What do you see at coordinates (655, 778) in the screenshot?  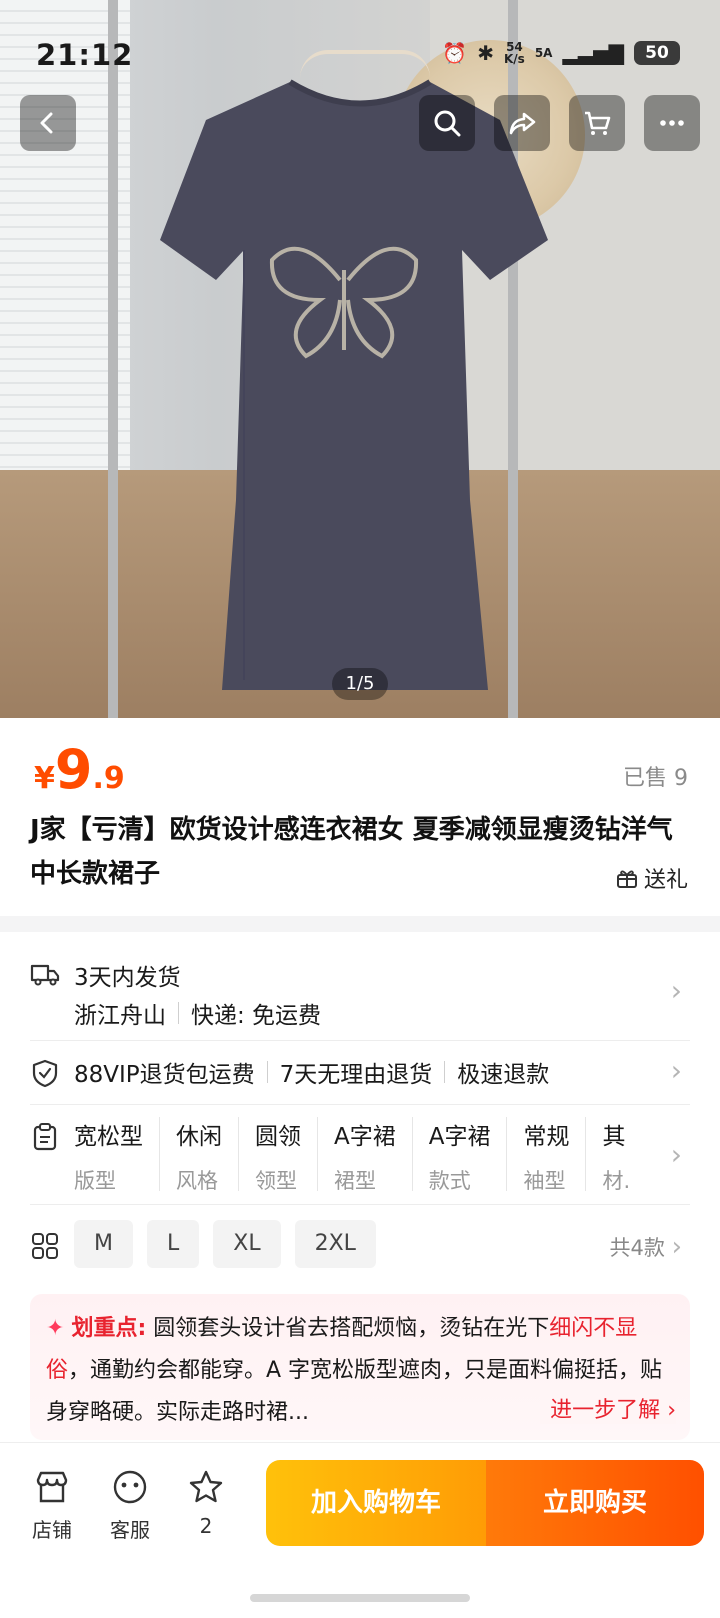 I see `sold-count: 已售 9` at bounding box center [655, 778].